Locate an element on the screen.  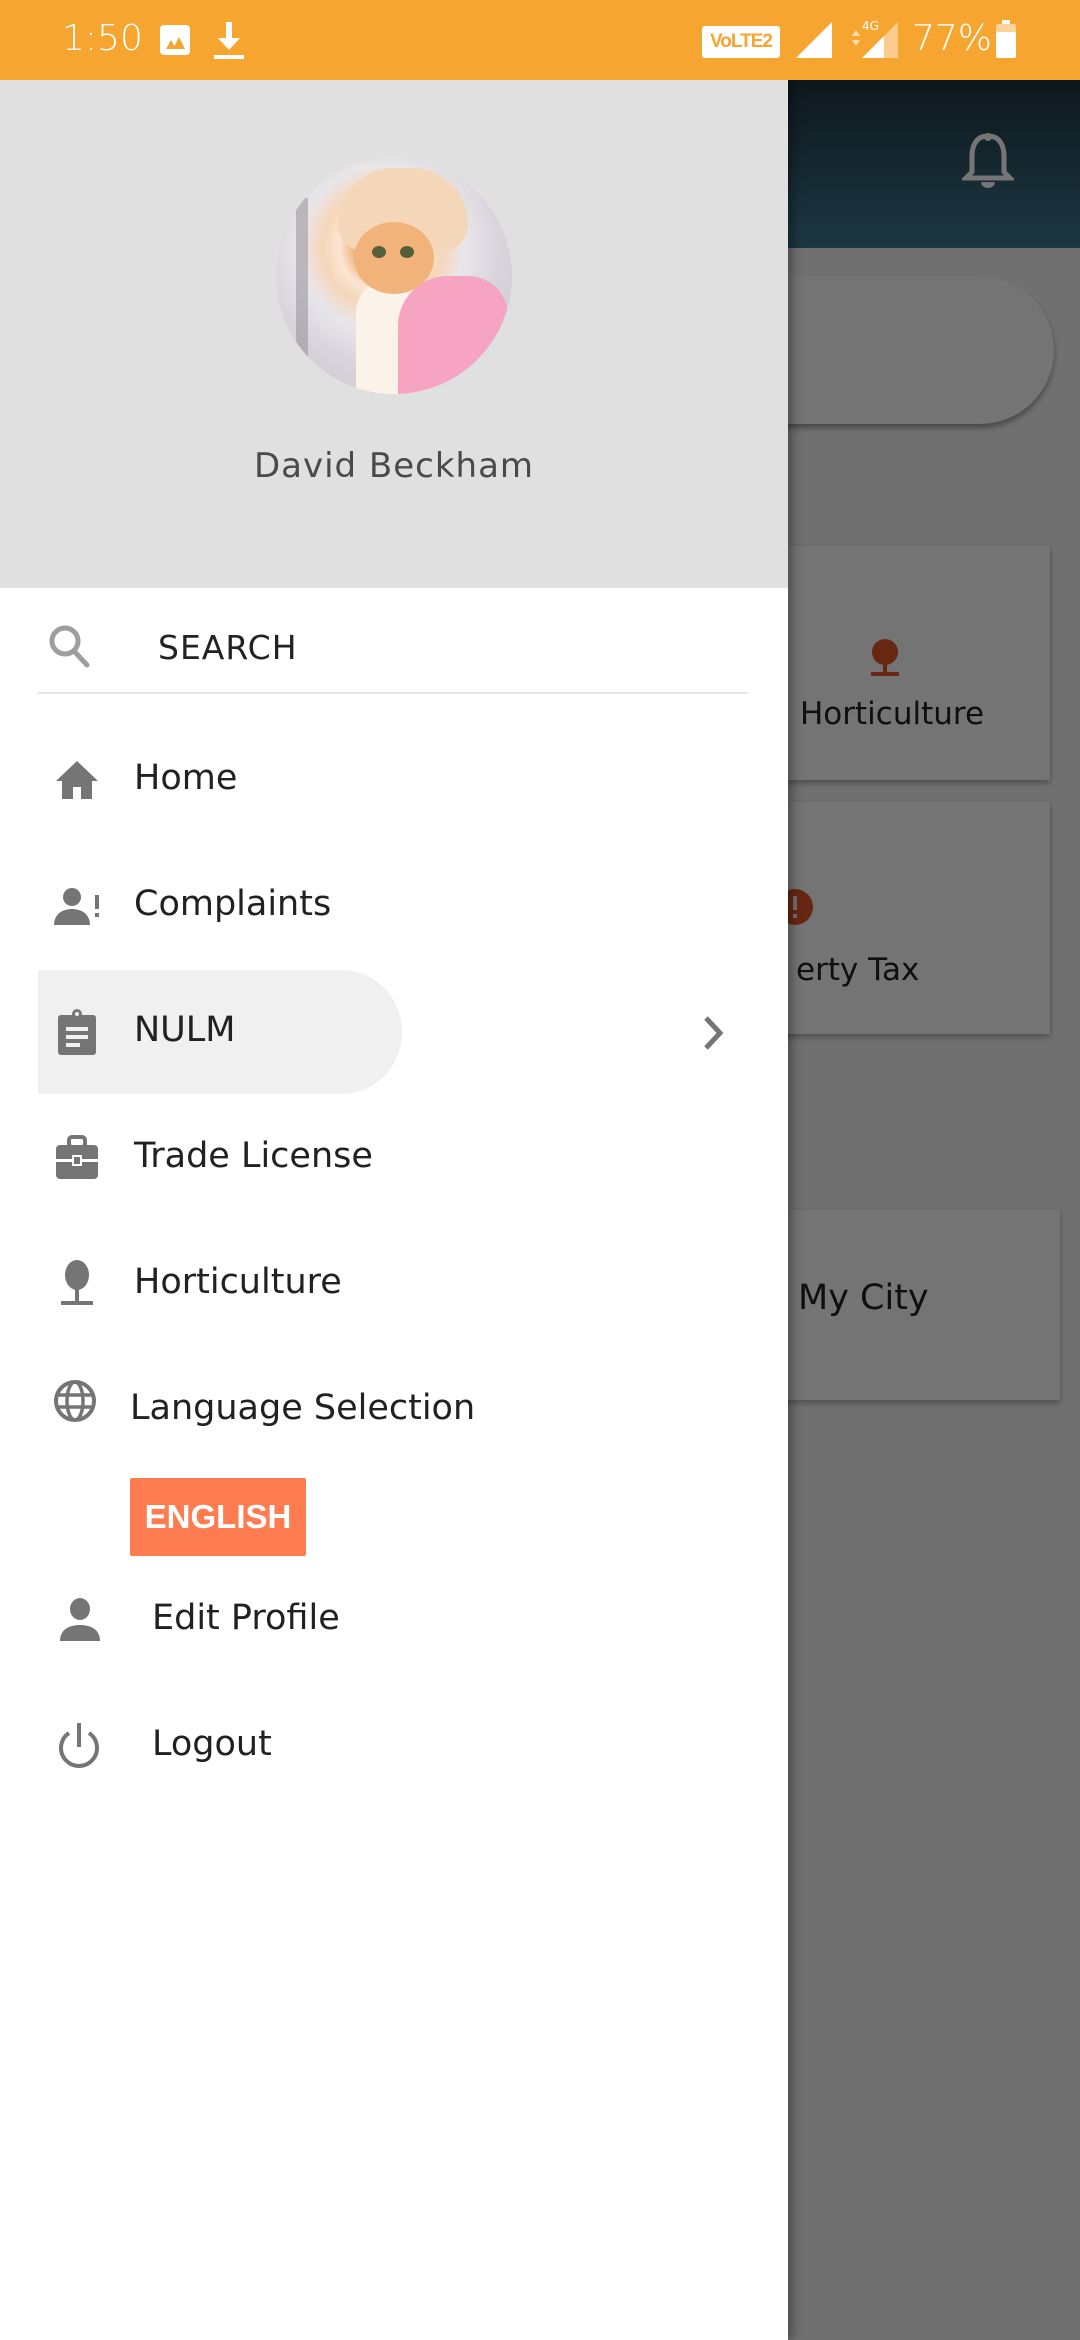
language-english-button: ENGLISH is located at coordinates (218, 1517).